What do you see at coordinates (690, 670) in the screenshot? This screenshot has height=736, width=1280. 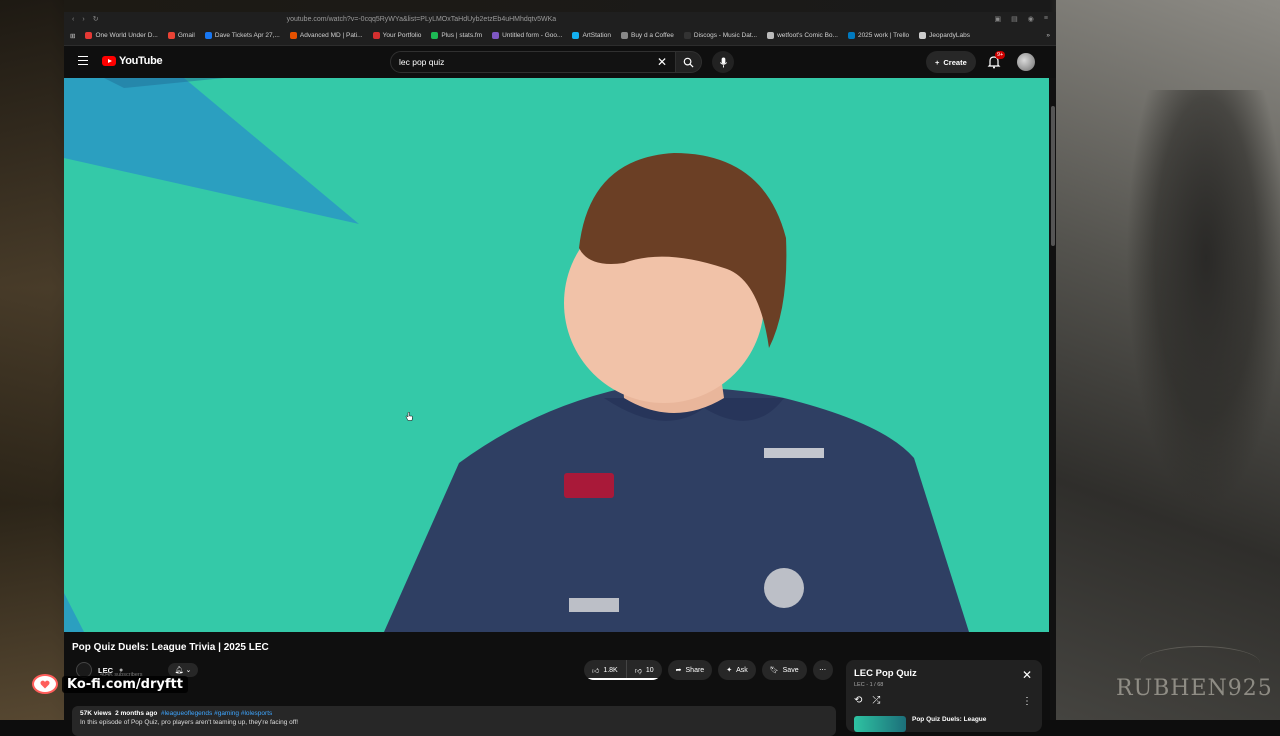 I see `share-button: ➦Share` at bounding box center [690, 670].